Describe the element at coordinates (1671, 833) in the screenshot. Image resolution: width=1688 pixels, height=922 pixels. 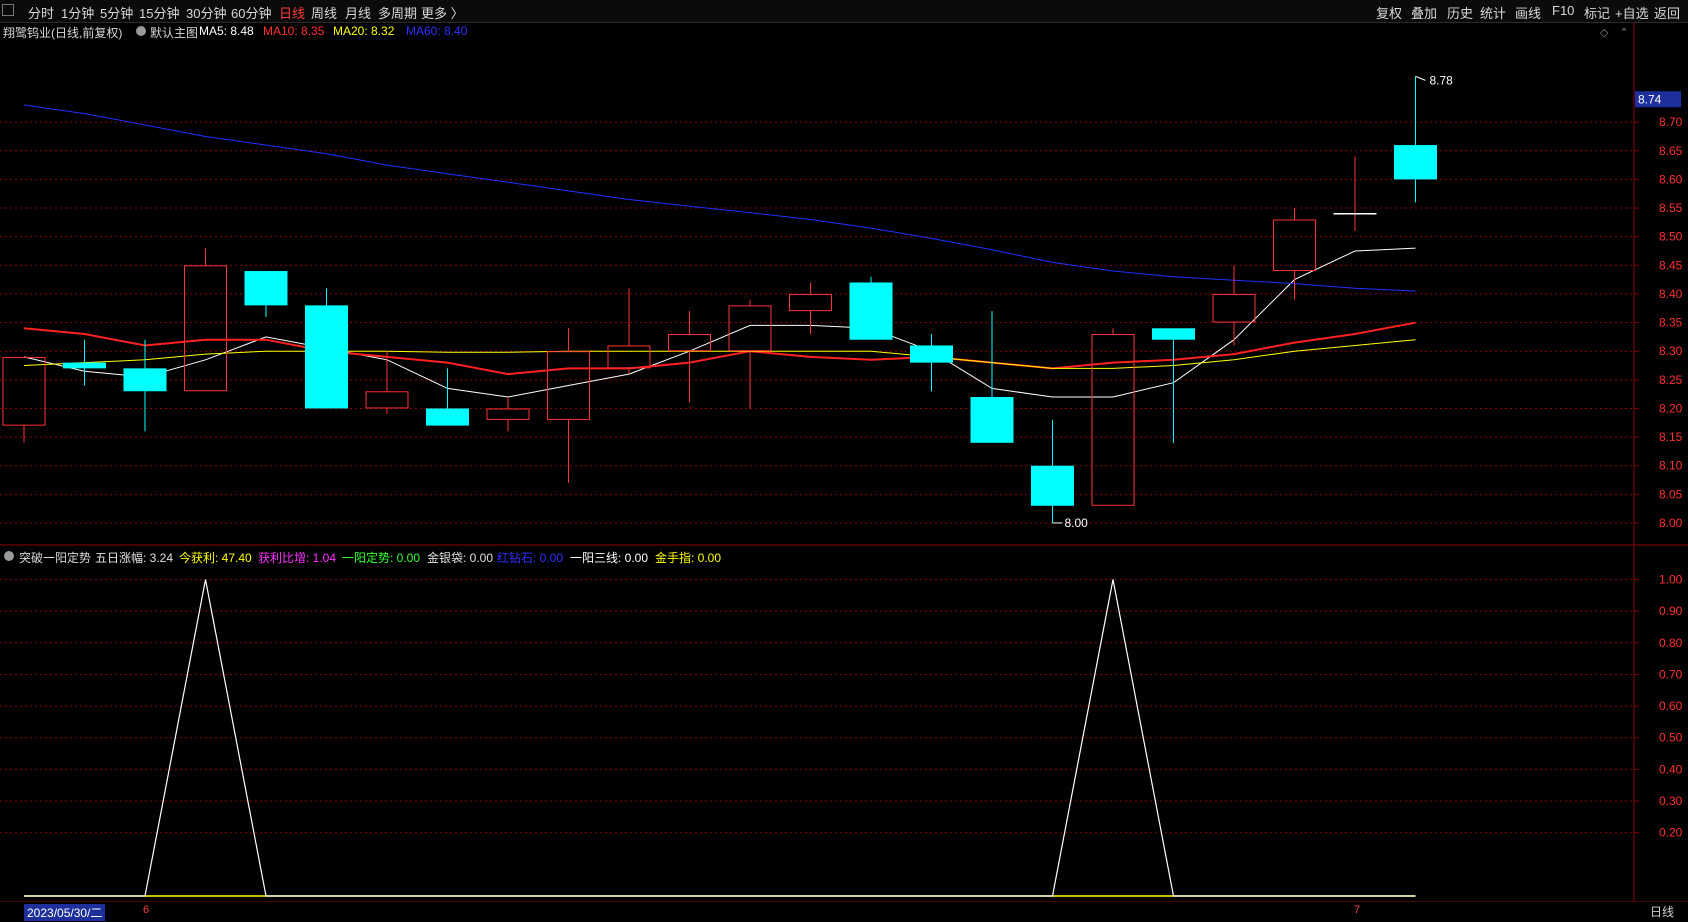
I see `indicator-tick-label: 0.20` at that location.